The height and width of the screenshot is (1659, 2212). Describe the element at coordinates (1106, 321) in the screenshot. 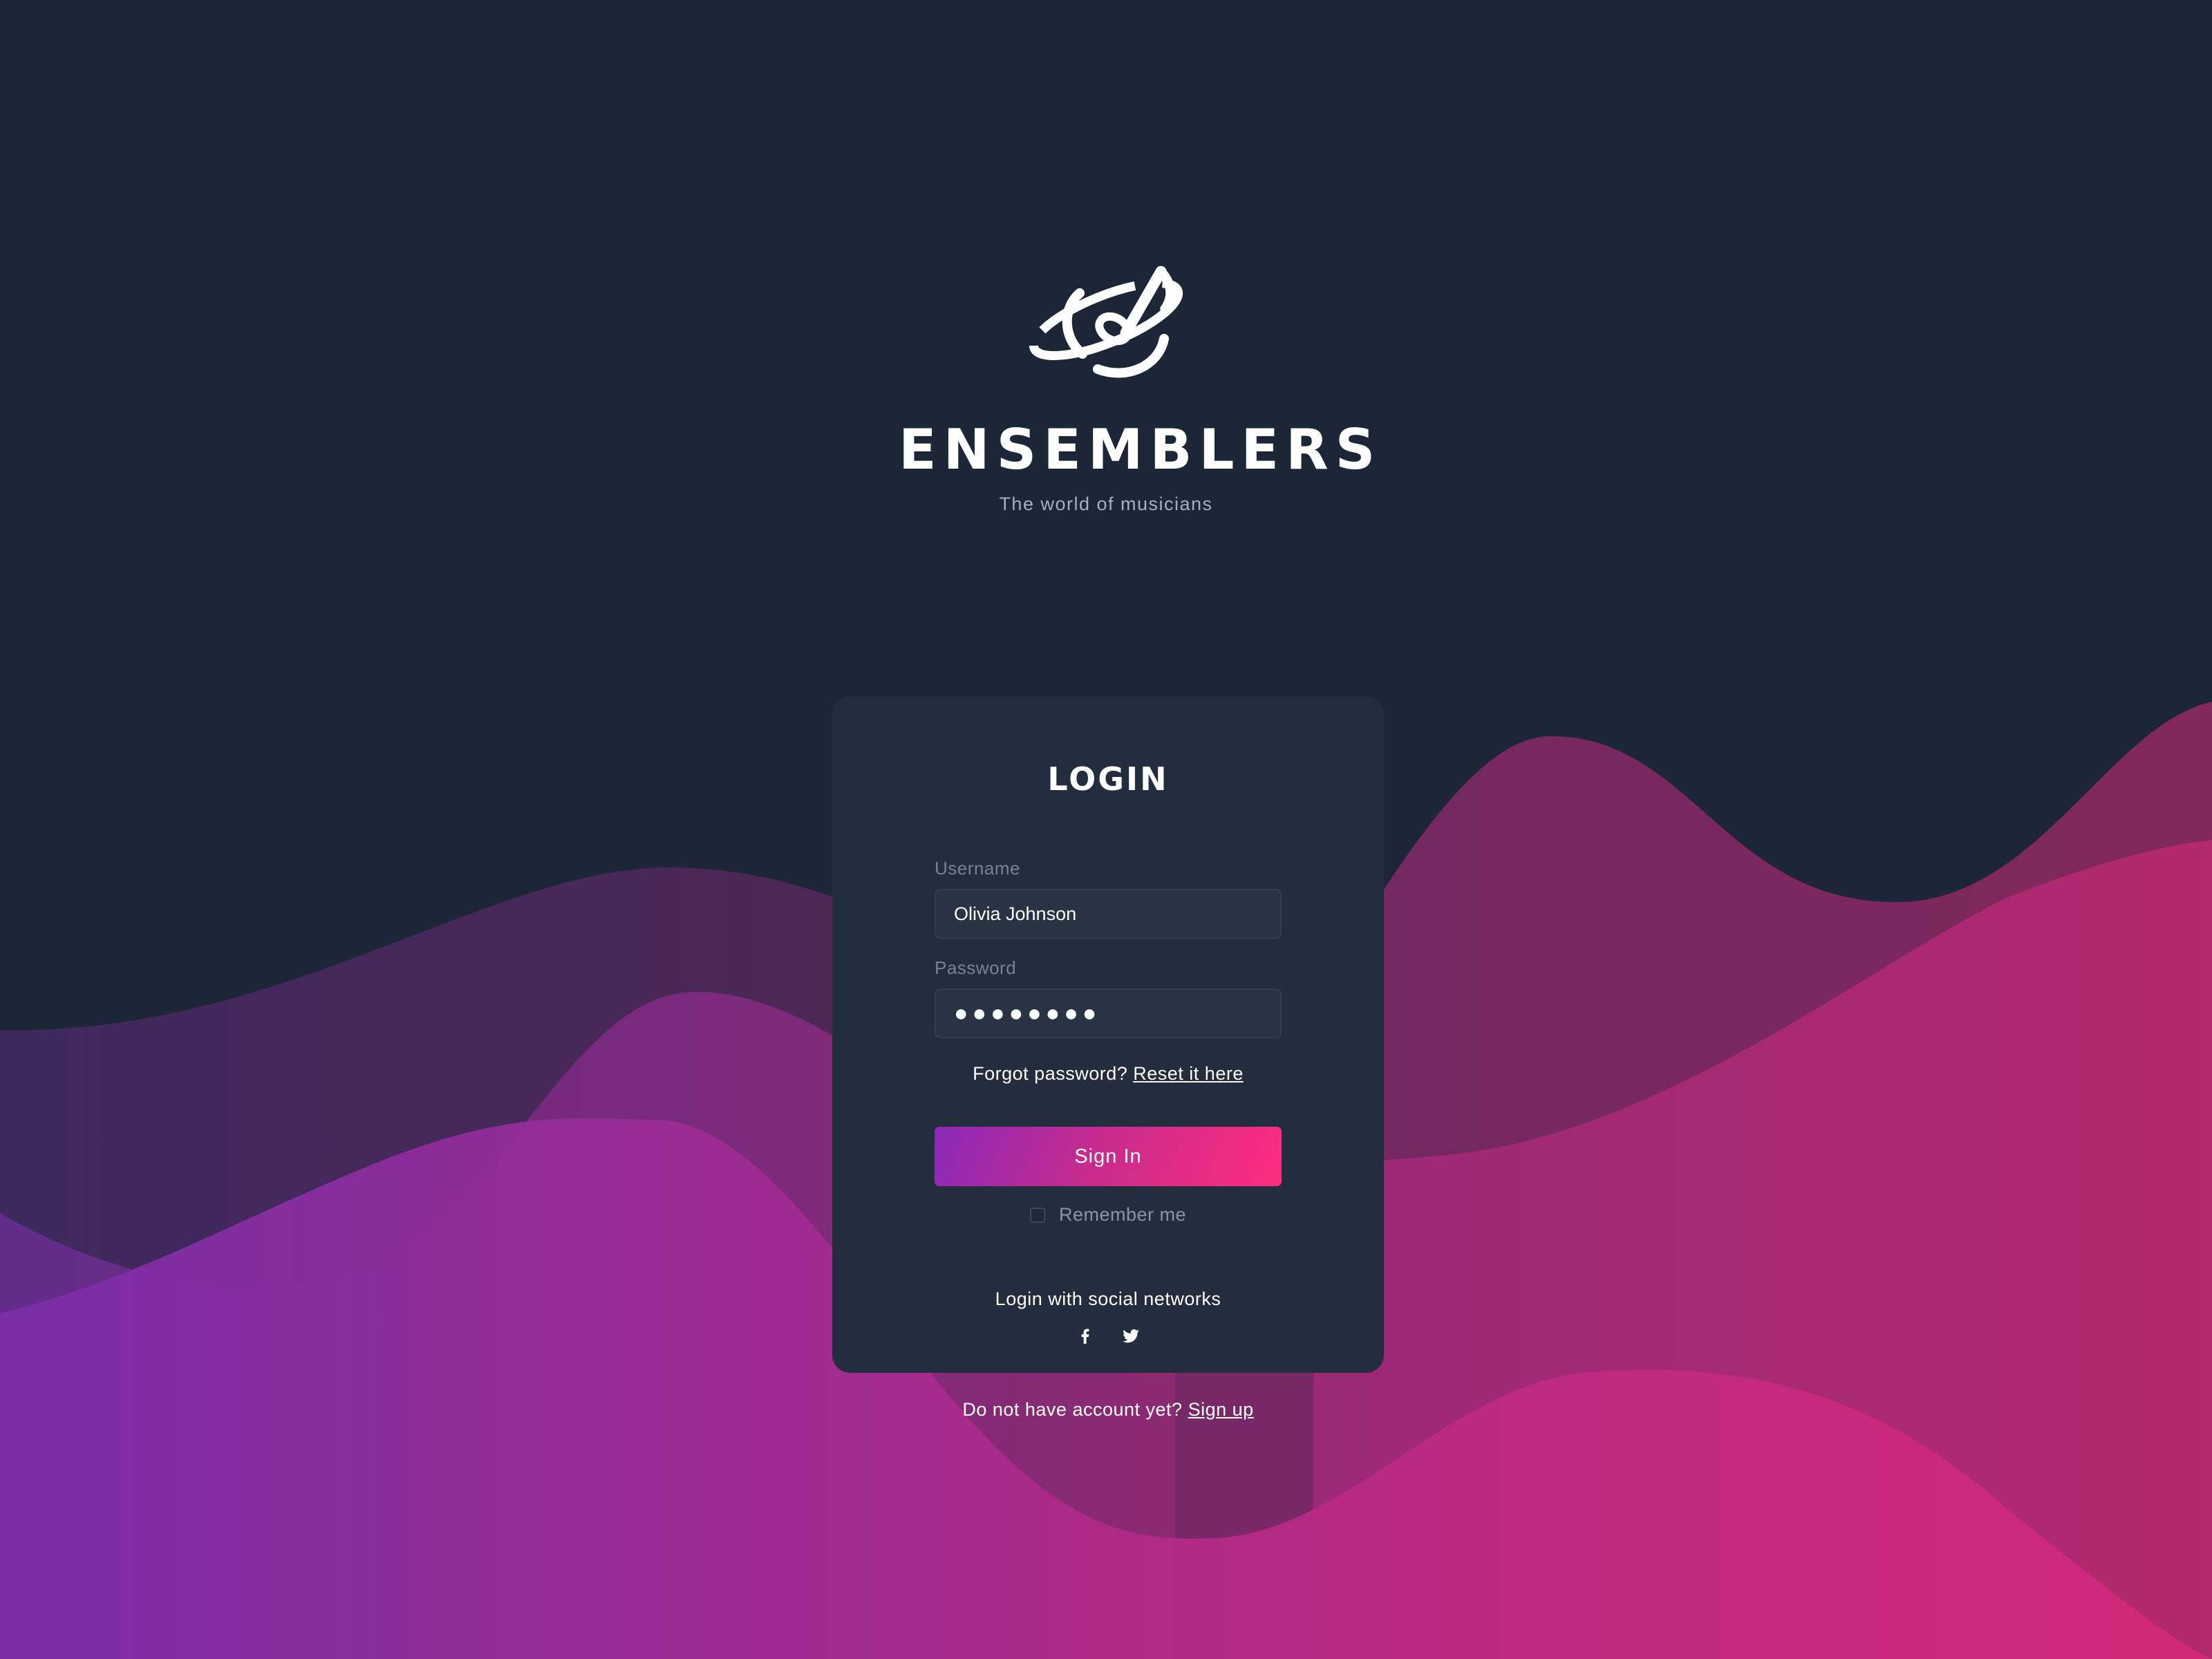

I see `music-note-planet-icon` at that location.